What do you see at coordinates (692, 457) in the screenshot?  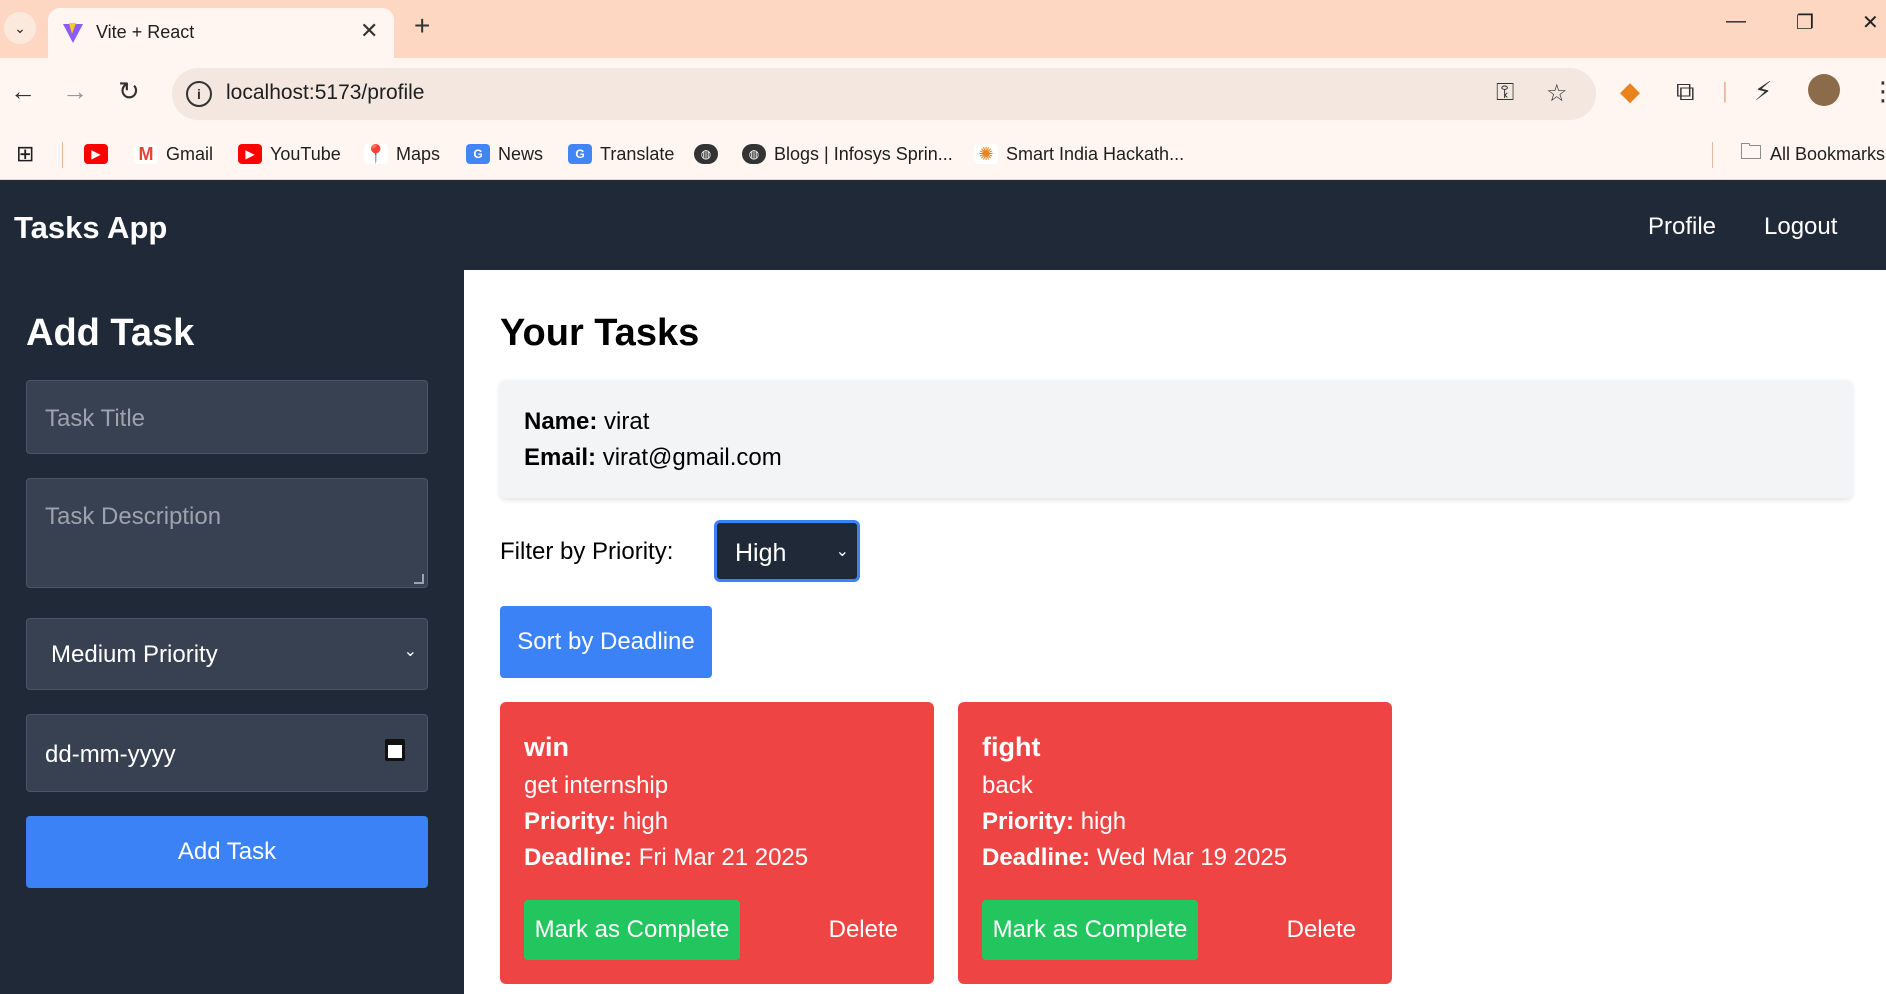 I see `profile-email: virat@gmail.com` at bounding box center [692, 457].